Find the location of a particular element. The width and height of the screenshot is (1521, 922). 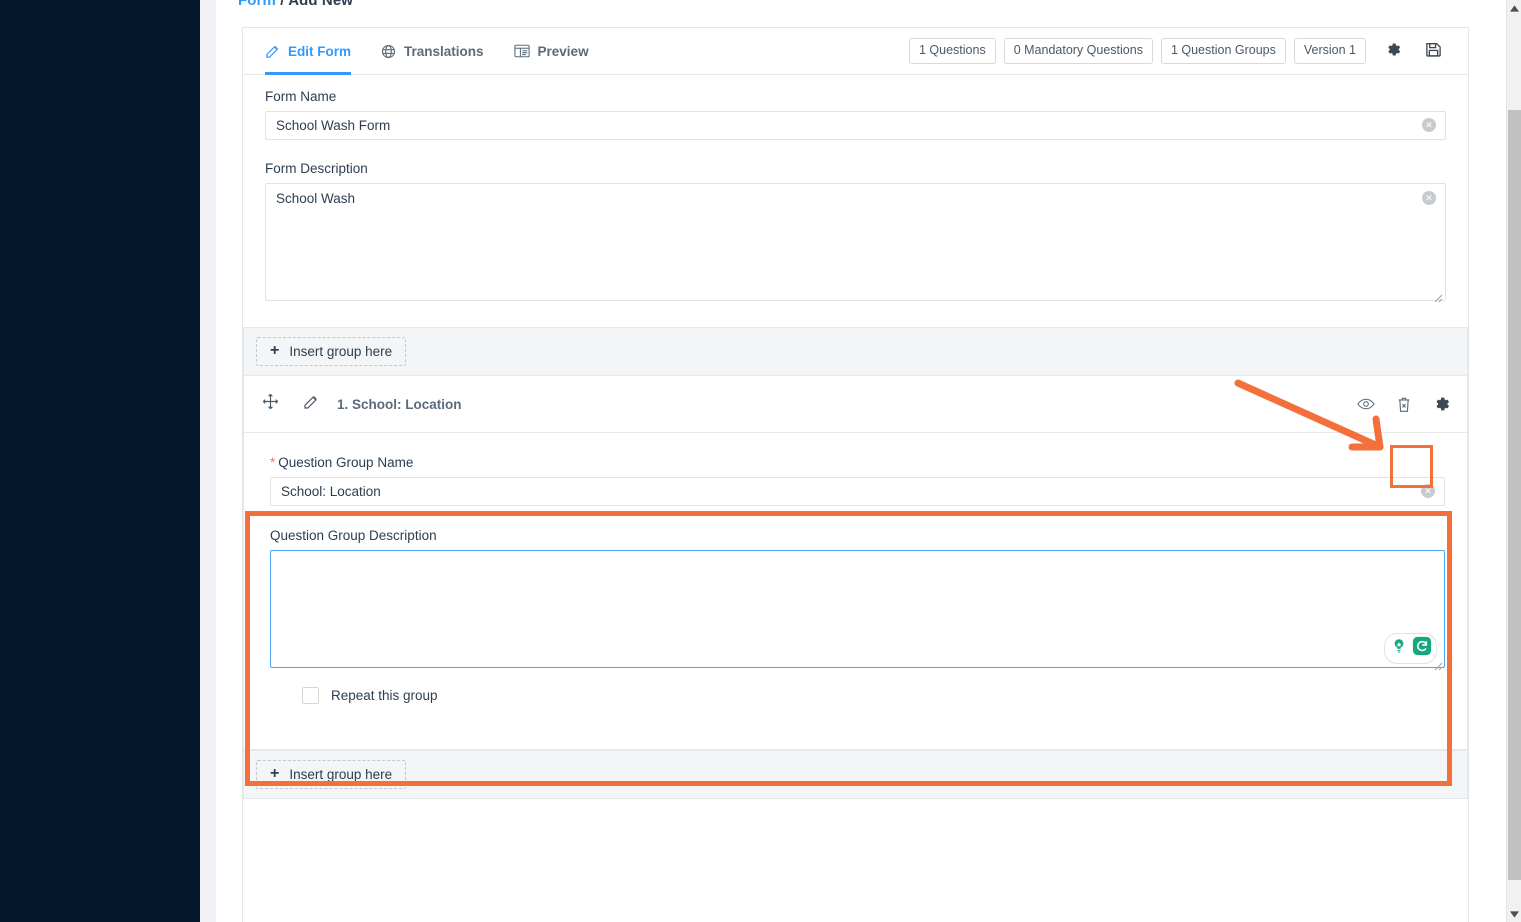

pencil-square-icon is located at coordinates (272, 51).